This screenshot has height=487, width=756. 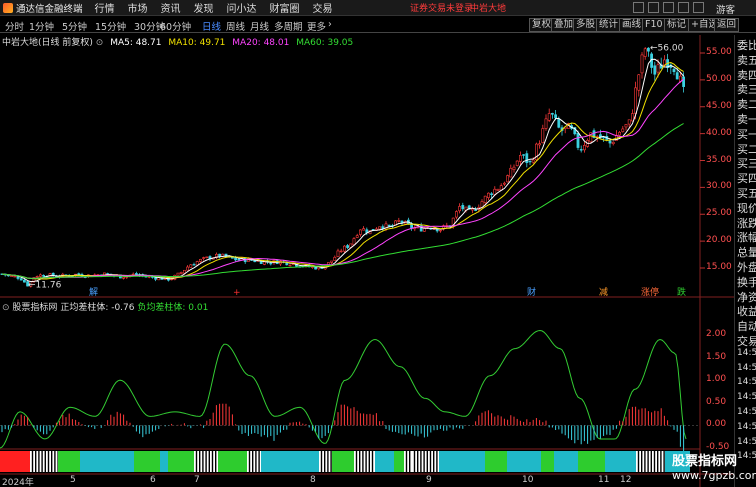 I want to click on login-notice: 证券交易未登录, so click(x=441, y=7).